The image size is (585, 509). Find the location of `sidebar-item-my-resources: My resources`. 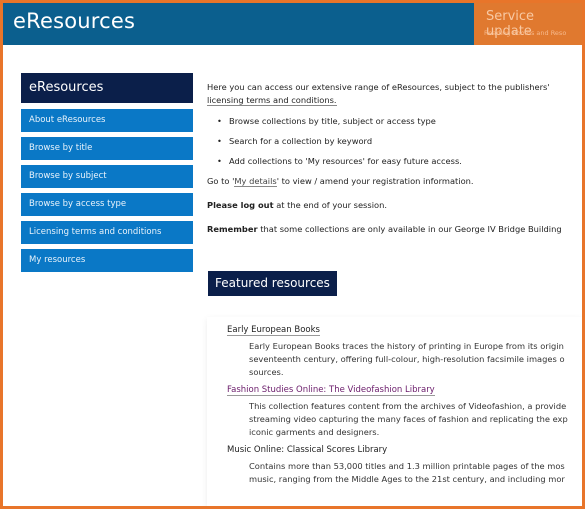

sidebar-item-my-resources: My resources is located at coordinates (107, 260).